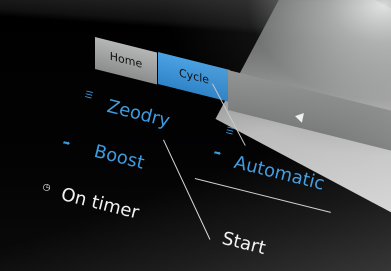 The width and height of the screenshot is (391, 271). I want to click on panel-divider, so click(187, 189).